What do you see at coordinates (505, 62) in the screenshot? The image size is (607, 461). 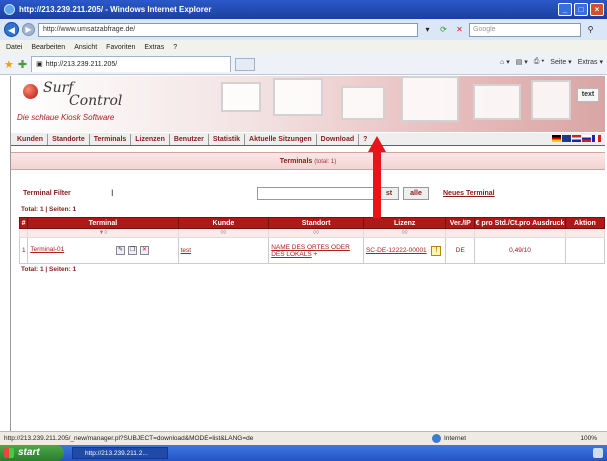 I see `home-icon: ⌂ ▾` at bounding box center [505, 62].